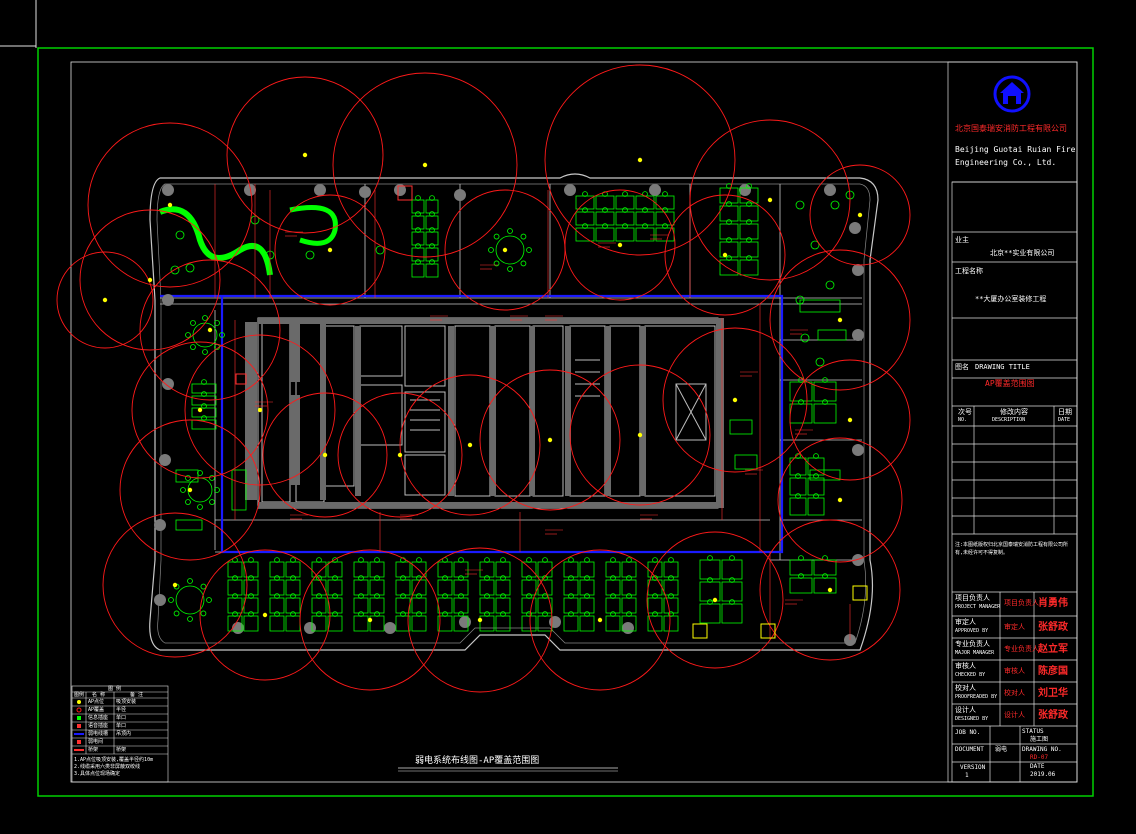 The width and height of the screenshot is (1136, 834). What do you see at coordinates (1039, 757) in the screenshot?
I see `drawing-no-value: RD-07` at bounding box center [1039, 757].